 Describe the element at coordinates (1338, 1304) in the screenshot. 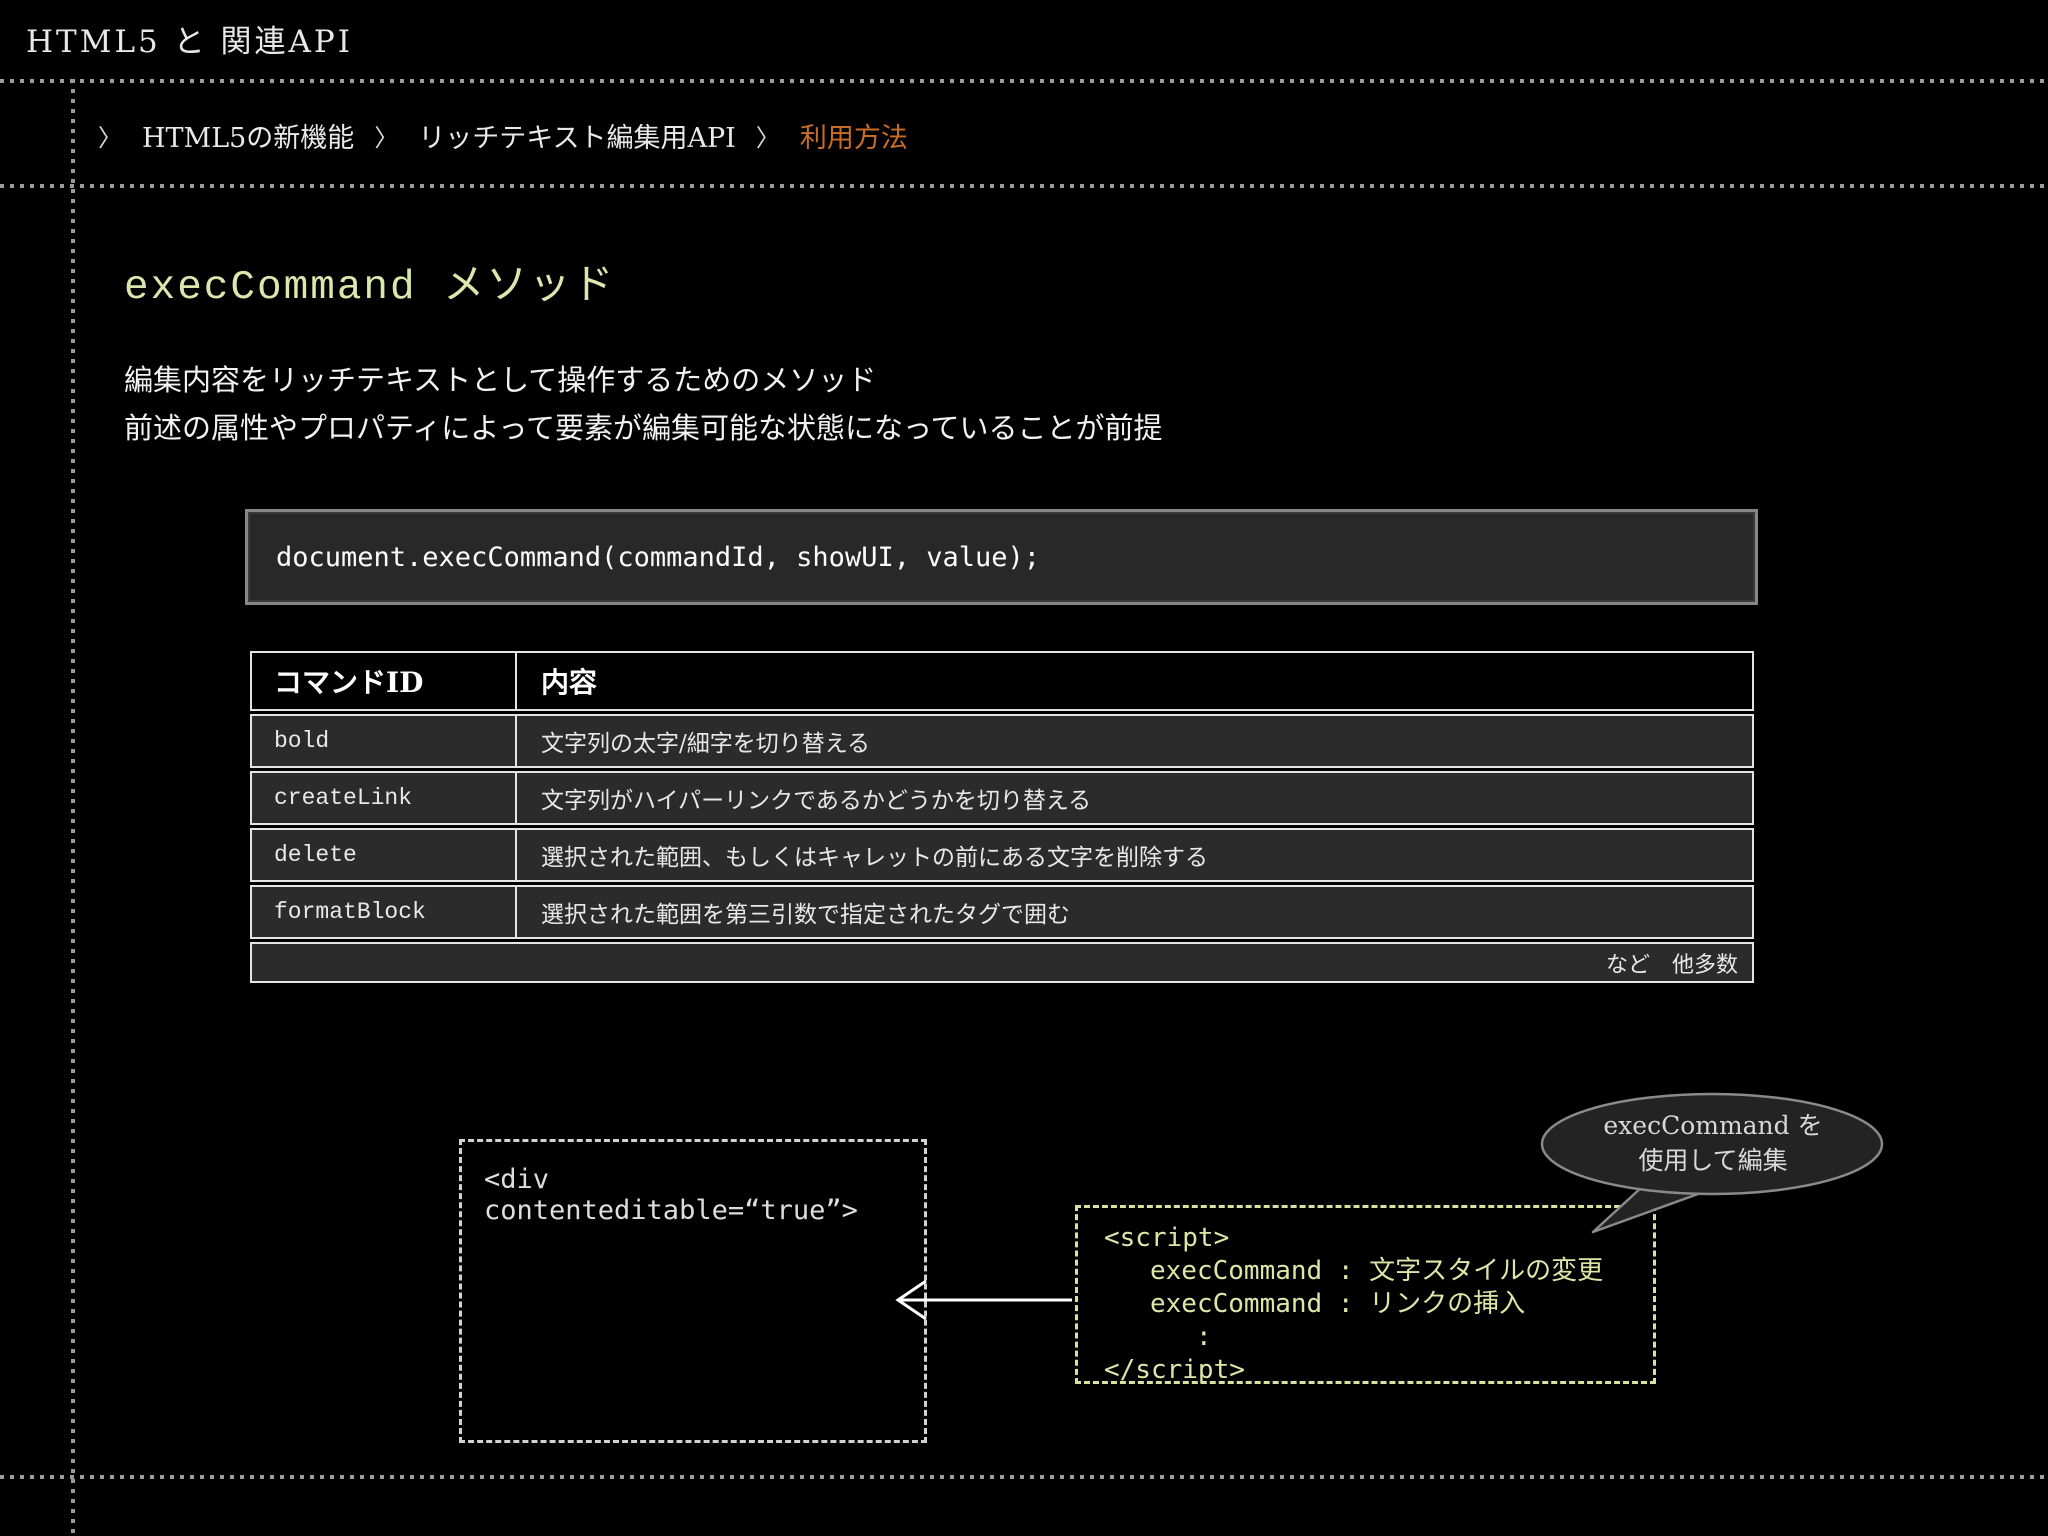

I see `script-line-execcommand-link: execCommand : リンクの挿入` at that location.